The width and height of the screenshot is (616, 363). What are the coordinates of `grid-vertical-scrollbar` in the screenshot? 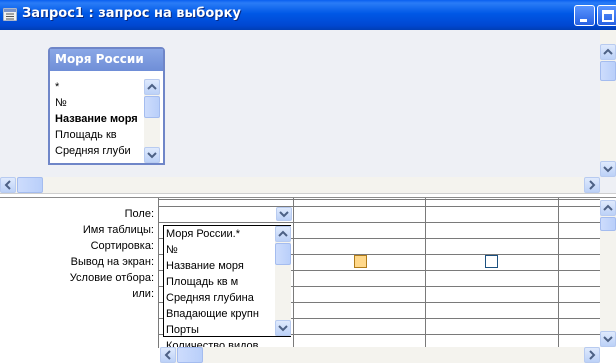 It's located at (608, 273).